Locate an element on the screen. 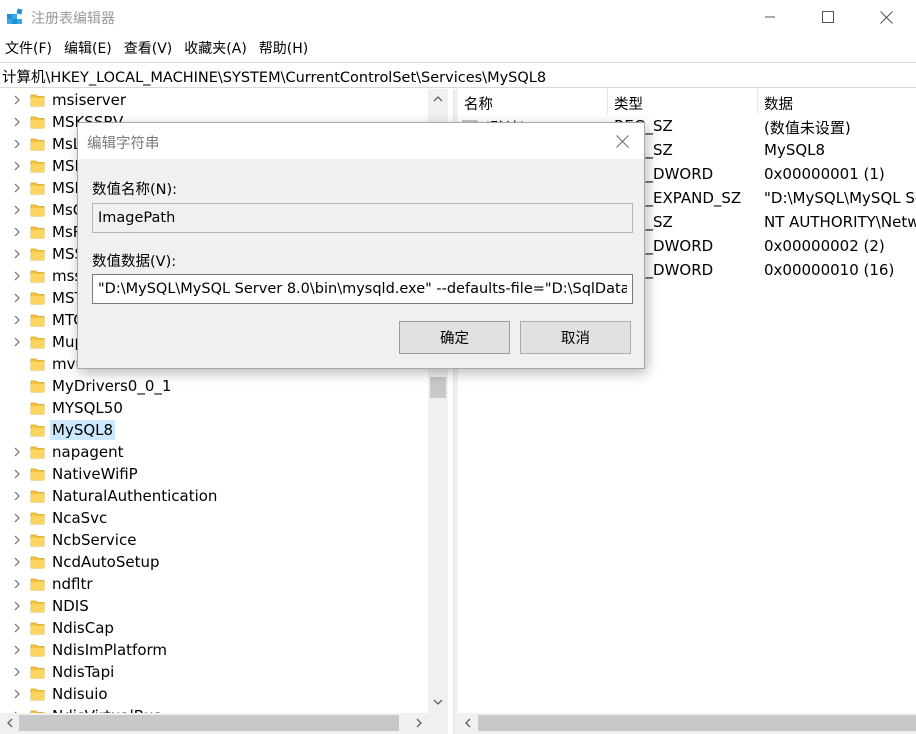 The image size is (916, 734). tree-item: NaturalAuthentication is located at coordinates (214, 496).